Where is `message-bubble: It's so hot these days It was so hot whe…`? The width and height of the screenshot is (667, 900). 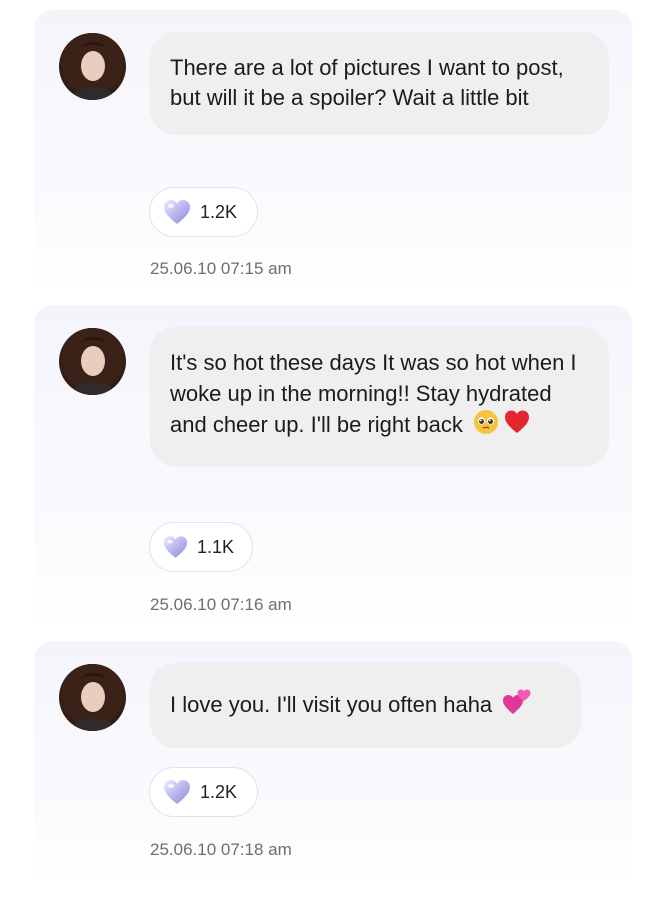 message-bubble: It's so hot these days It was so hot whe… is located at coordinates (379, 397).